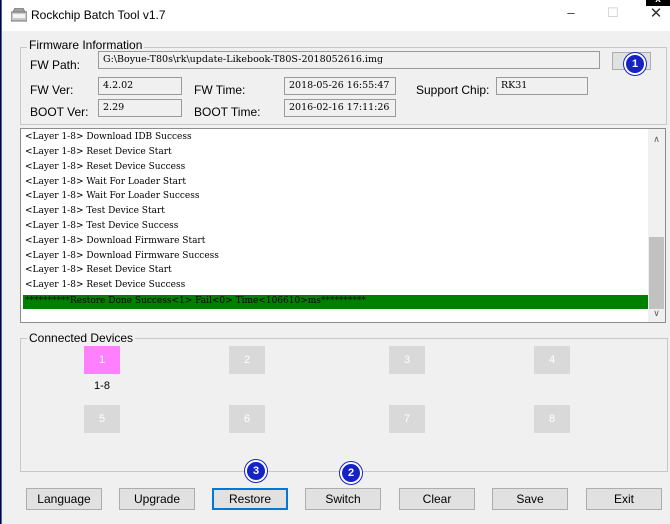 The image size is (670, 524). What do you see at coordinates (407, 419) in the screenshot?
I see `device-slot-7: 7` at bounding box center [407, 419].